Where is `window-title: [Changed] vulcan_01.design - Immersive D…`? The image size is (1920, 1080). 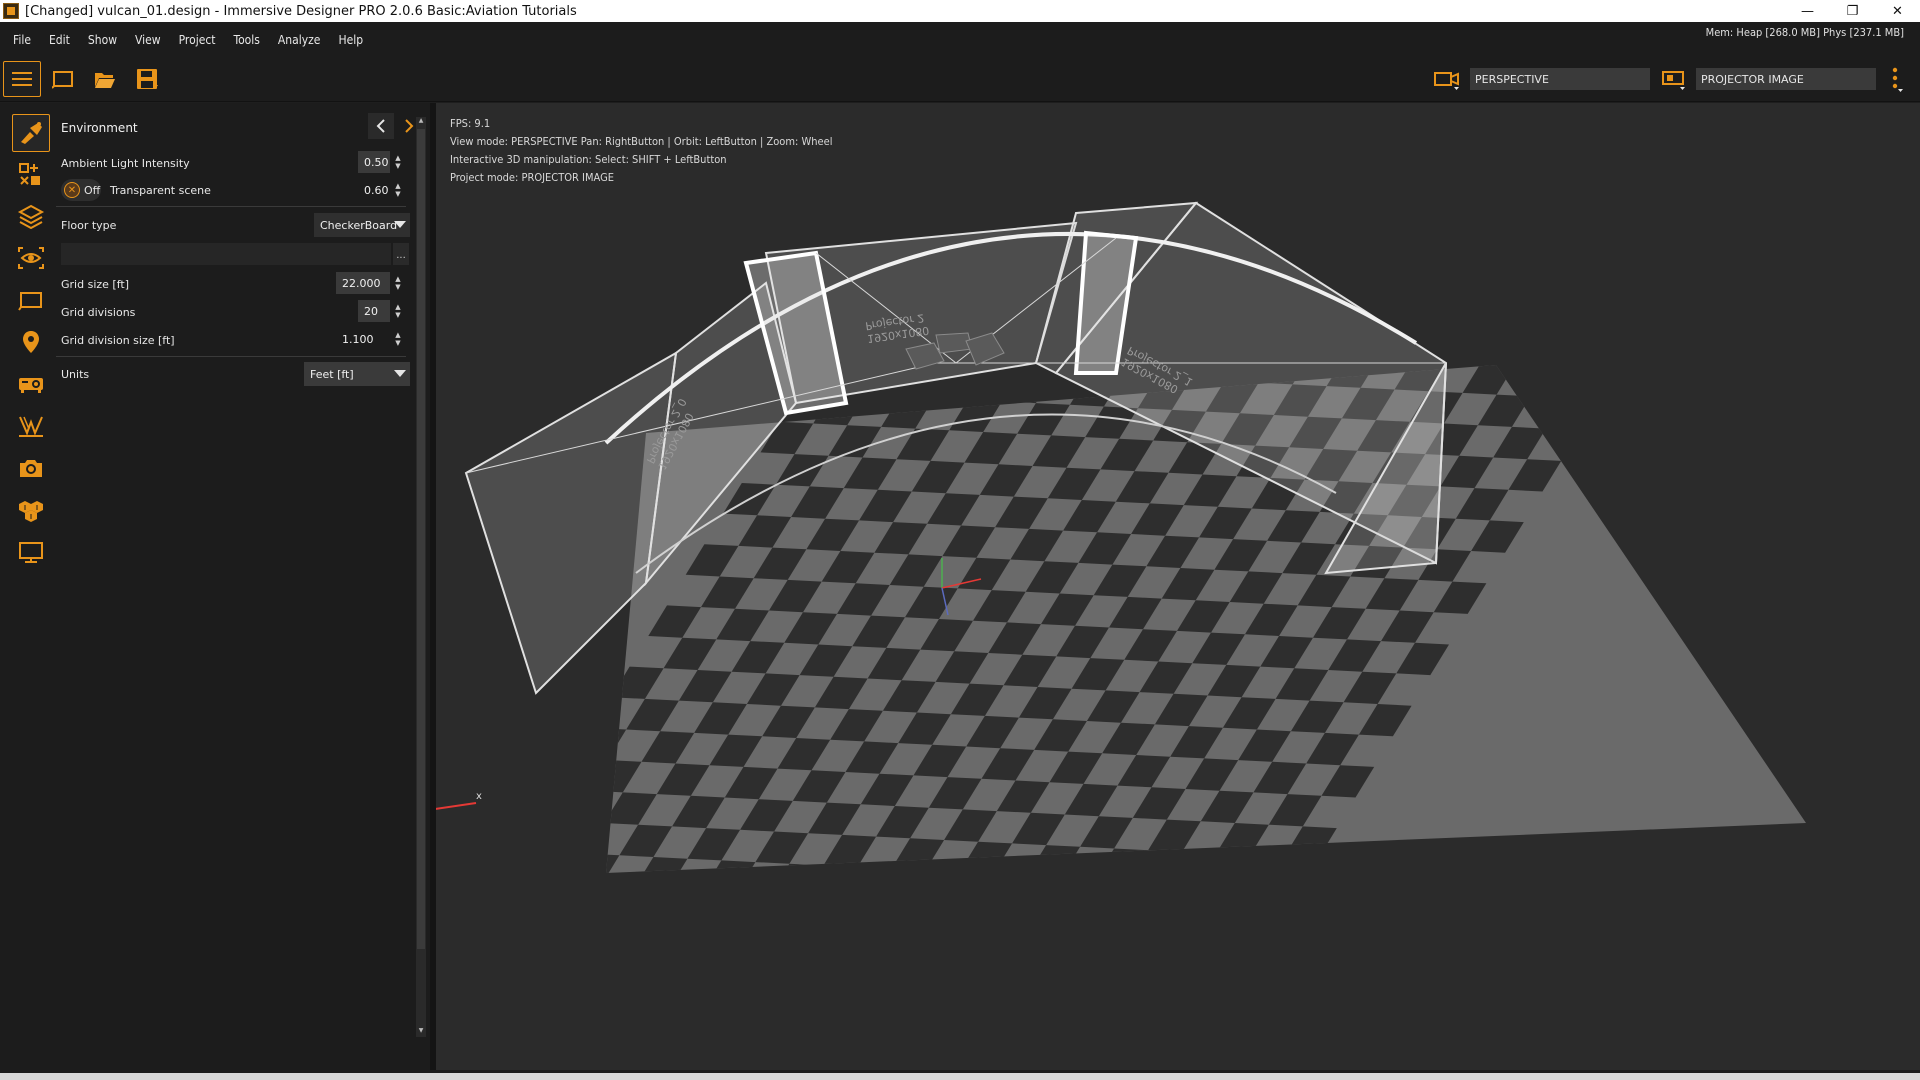 window-title: [Changed] vulcan_01.design - Immersive D… is located at coordinates (301, 11).